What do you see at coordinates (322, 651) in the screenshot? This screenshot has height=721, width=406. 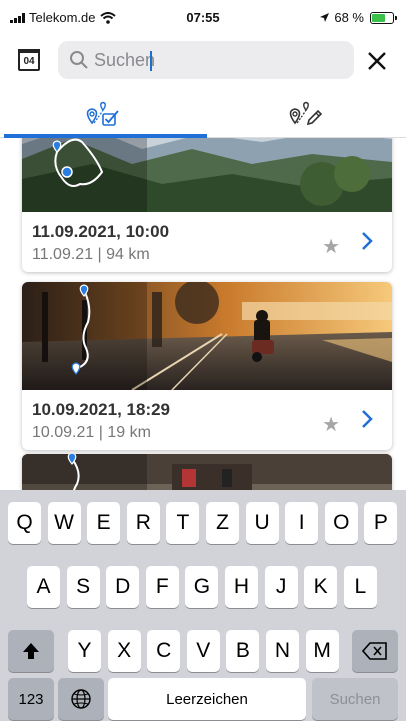 I see `key-m: M` at bounding box center [322, 651].